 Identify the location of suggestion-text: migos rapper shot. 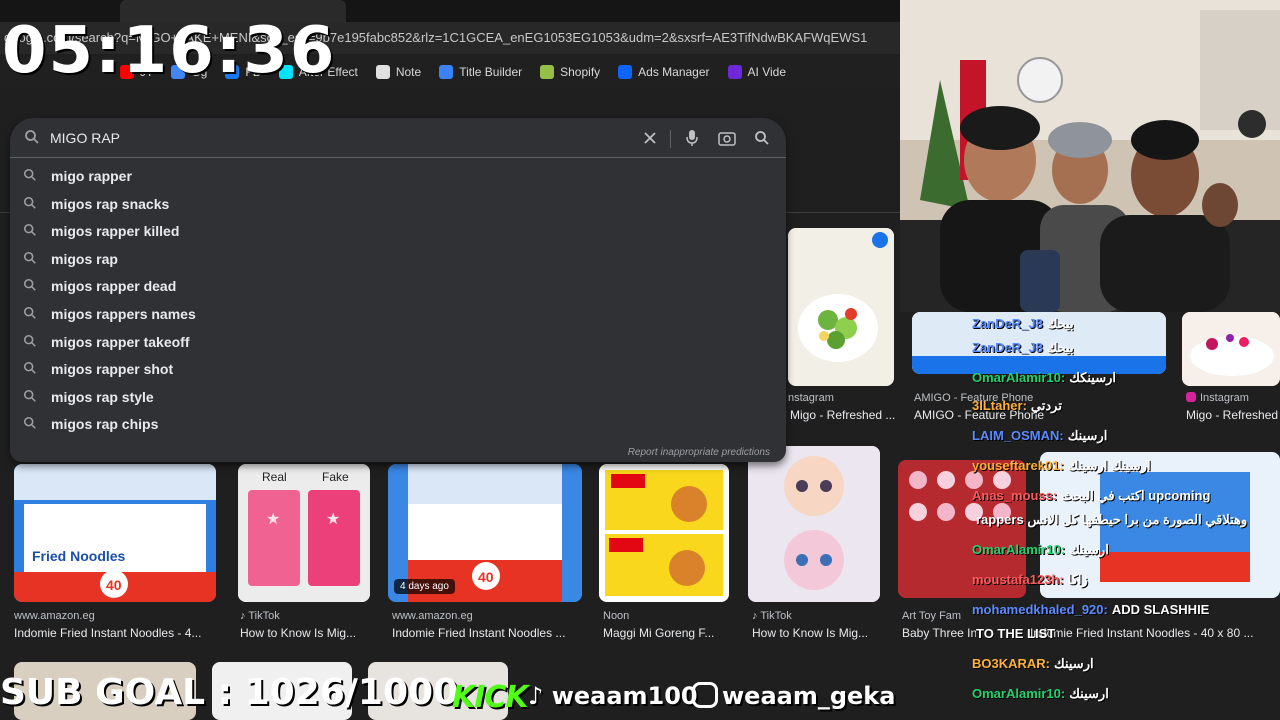
(112, 369).